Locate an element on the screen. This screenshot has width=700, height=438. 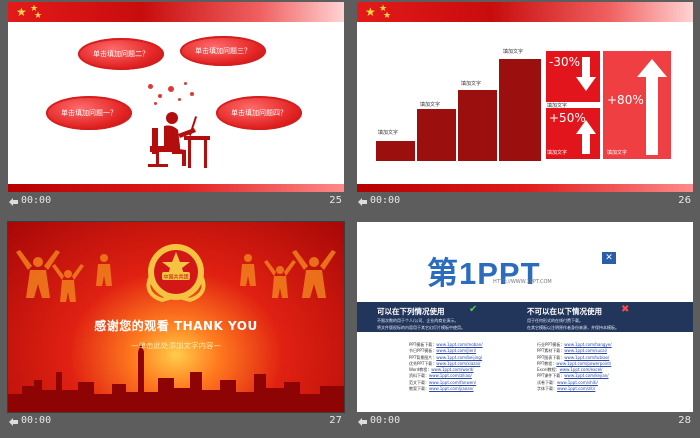
link-url: www.1ppt.com/shiti/ is located at coordinates (577, 382).